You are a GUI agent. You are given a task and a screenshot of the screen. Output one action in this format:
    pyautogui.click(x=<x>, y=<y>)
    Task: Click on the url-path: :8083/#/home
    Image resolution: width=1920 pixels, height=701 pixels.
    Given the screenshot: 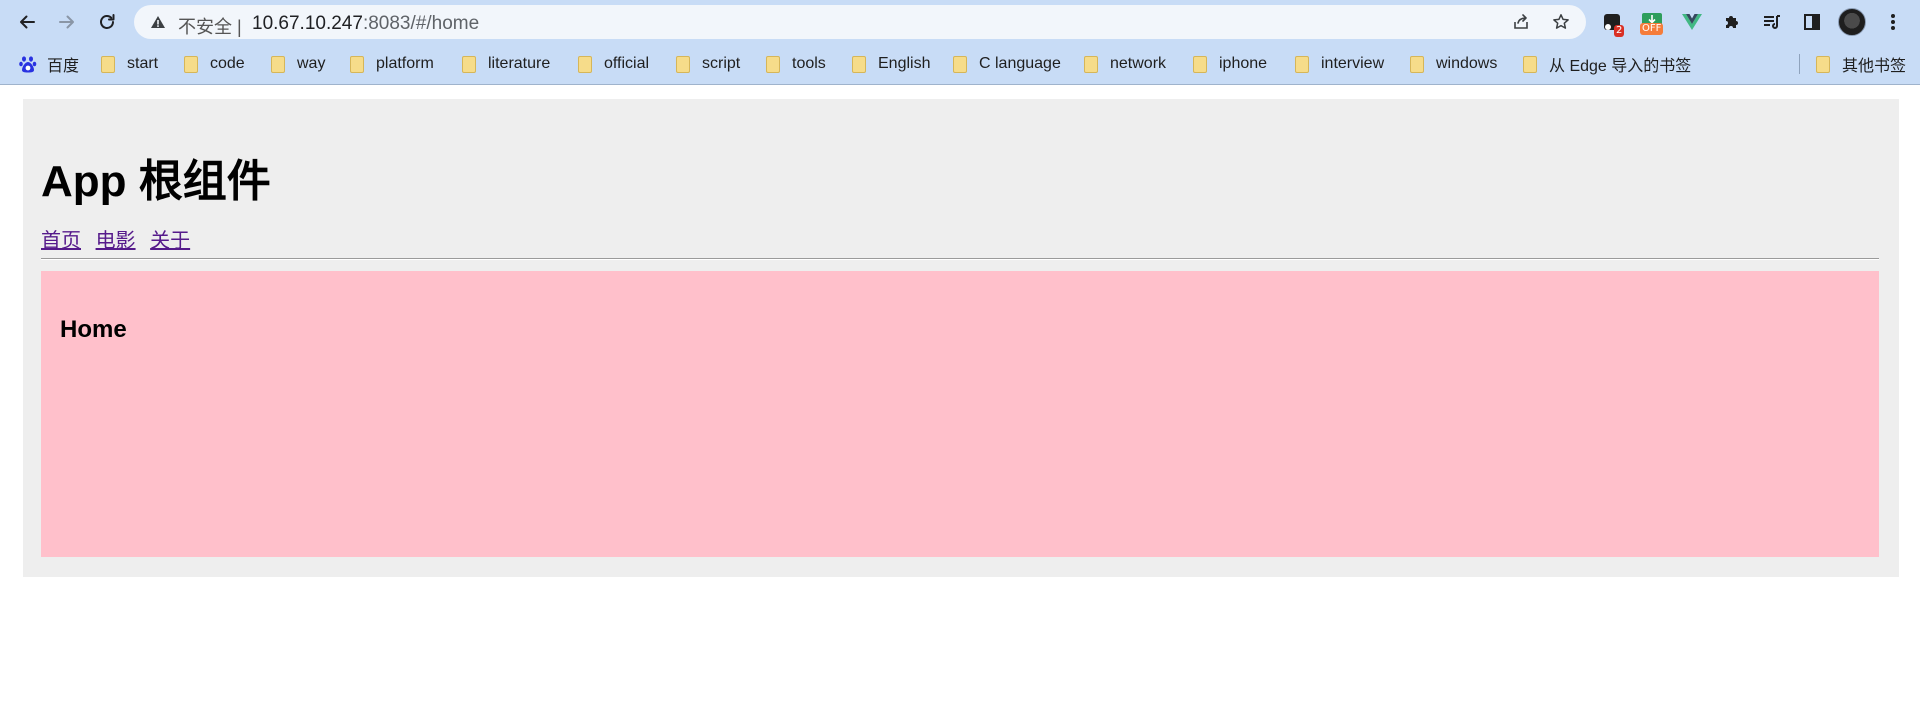 What is the action you would take?
    pyautogui.click(x=421, y=23)
    